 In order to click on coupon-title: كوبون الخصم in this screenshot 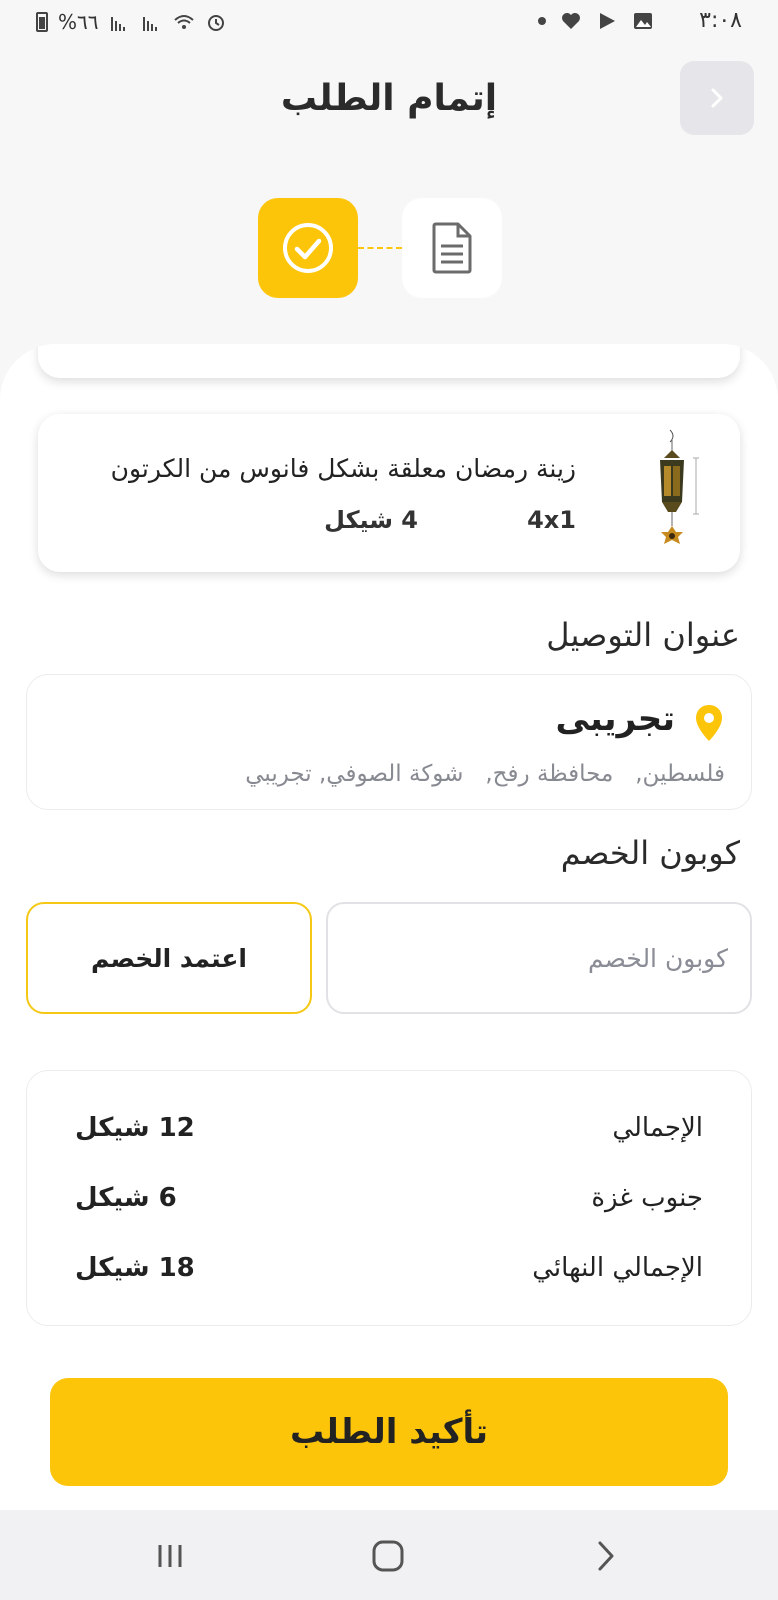, I will do `click(650, 853)`.